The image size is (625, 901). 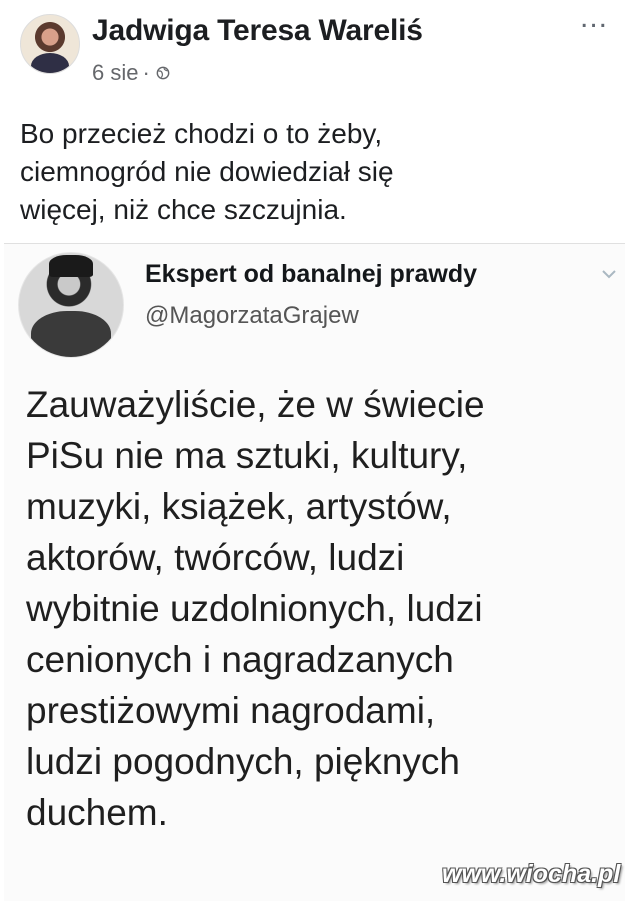 I want to click on tweet-text-line: prestiżowymi nagrodami,, so click(x=231, y=710).